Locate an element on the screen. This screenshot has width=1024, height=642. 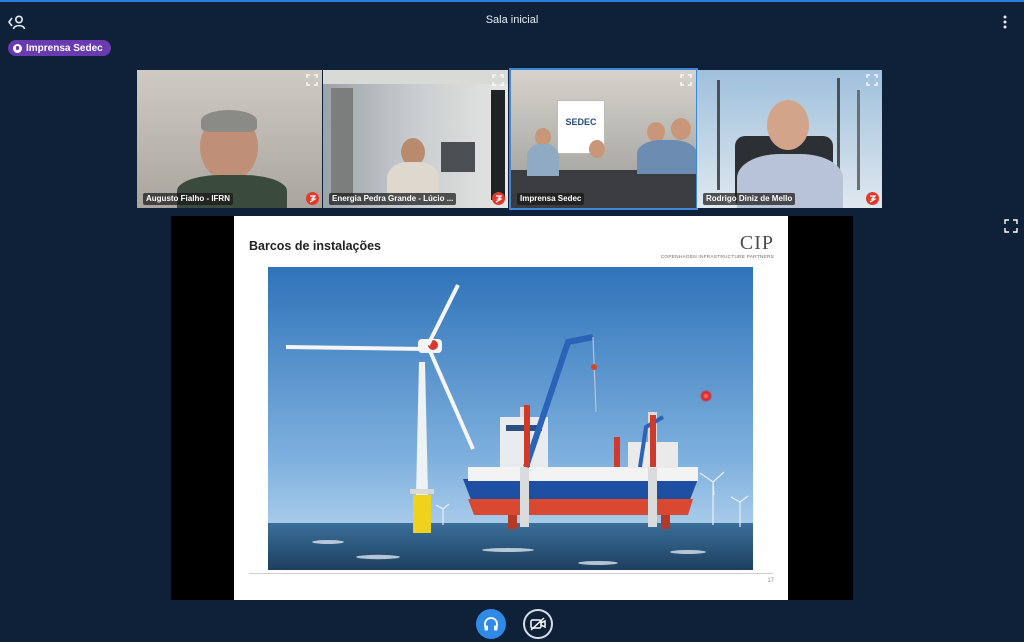
headphones-icon is located at coordinates (491, 624).